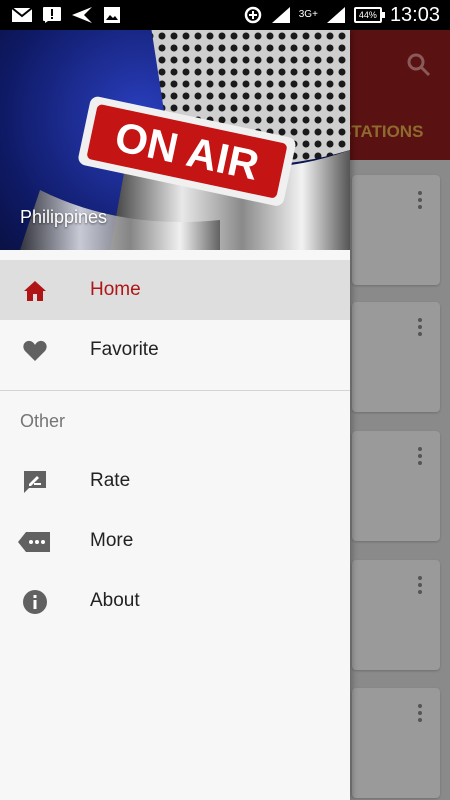 This screenshot has height=800, width=450. Describe the element at coordinates (175, 541) in the screenshot. I see `menu-item-more: More` at that location.